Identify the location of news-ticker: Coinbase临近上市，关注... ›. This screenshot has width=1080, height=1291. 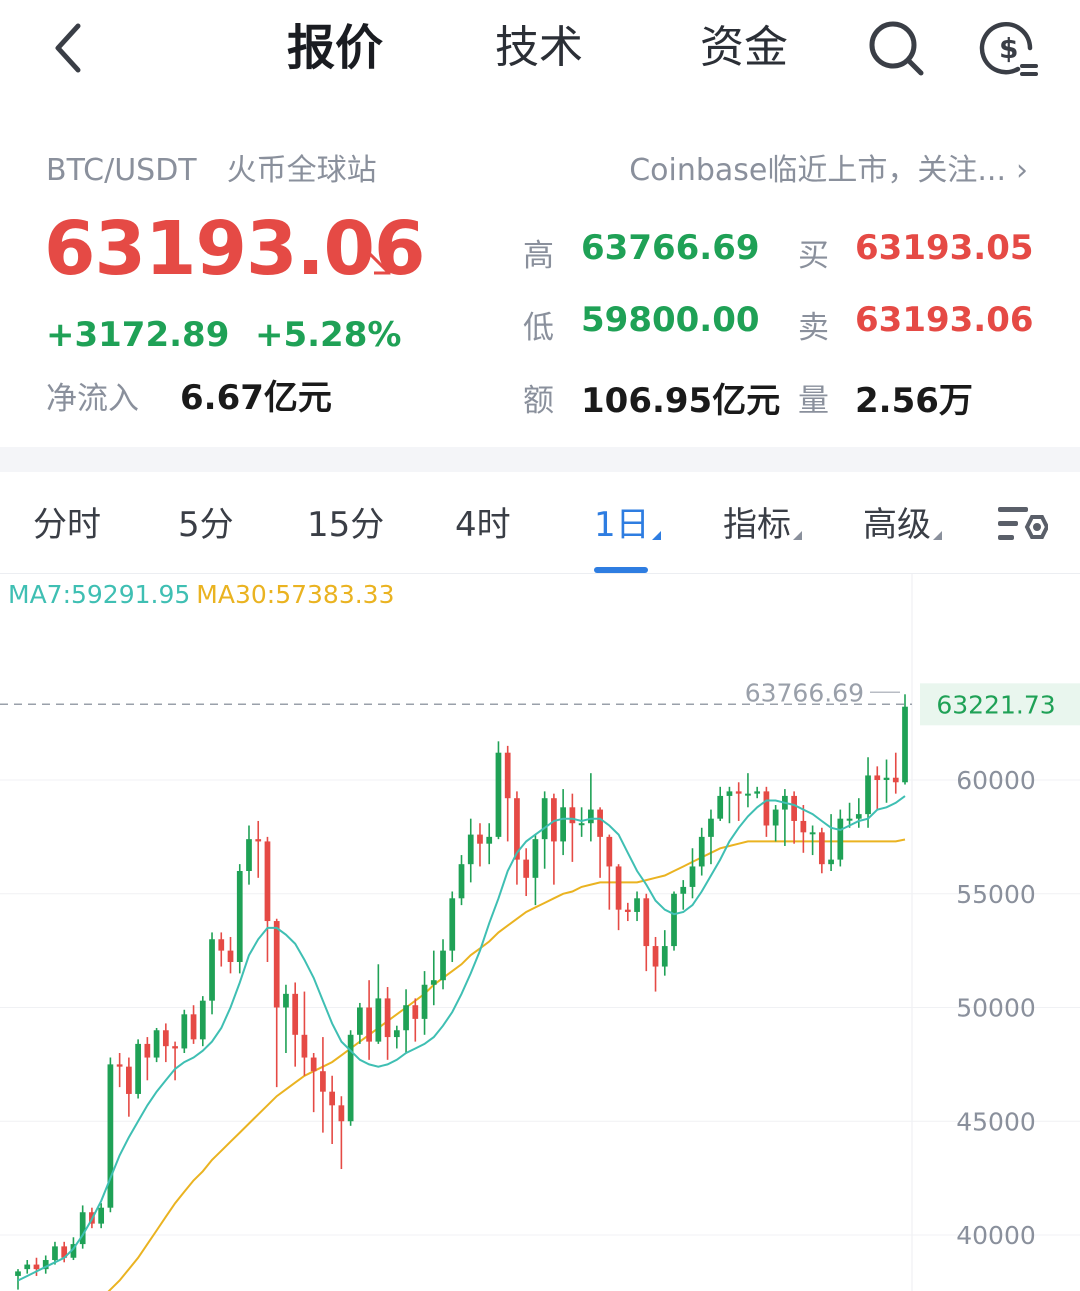
(828, 167).